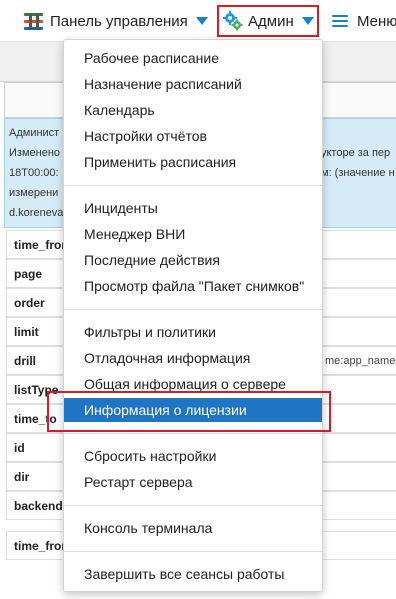 The width and height of the screenshot is (396, 599). Describe the element at coordinates (34, 193) in the screenshot. I see `info-line-4: измерени` at that location.